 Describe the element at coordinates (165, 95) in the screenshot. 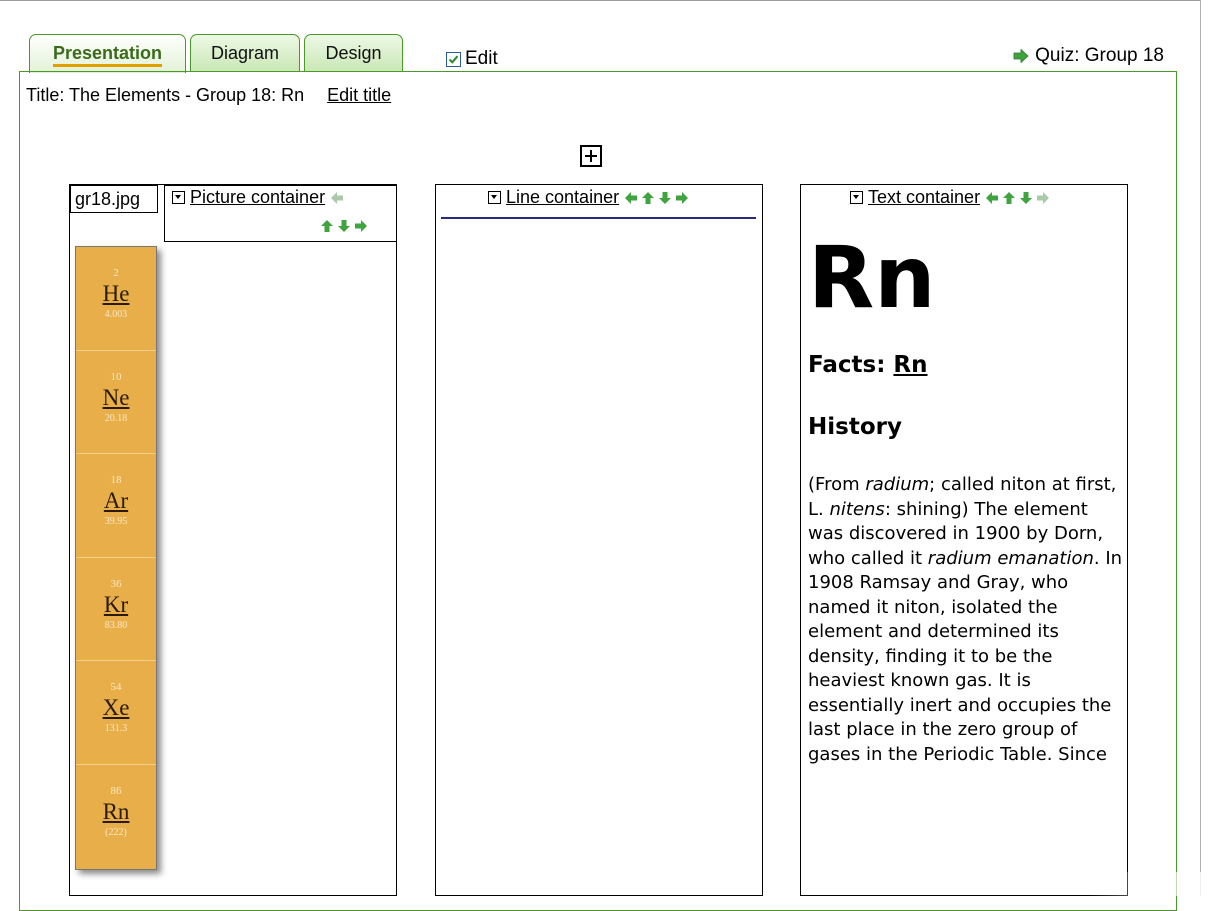

I see `title-text: Title: The Elements - Group 18: Rn` at that location.